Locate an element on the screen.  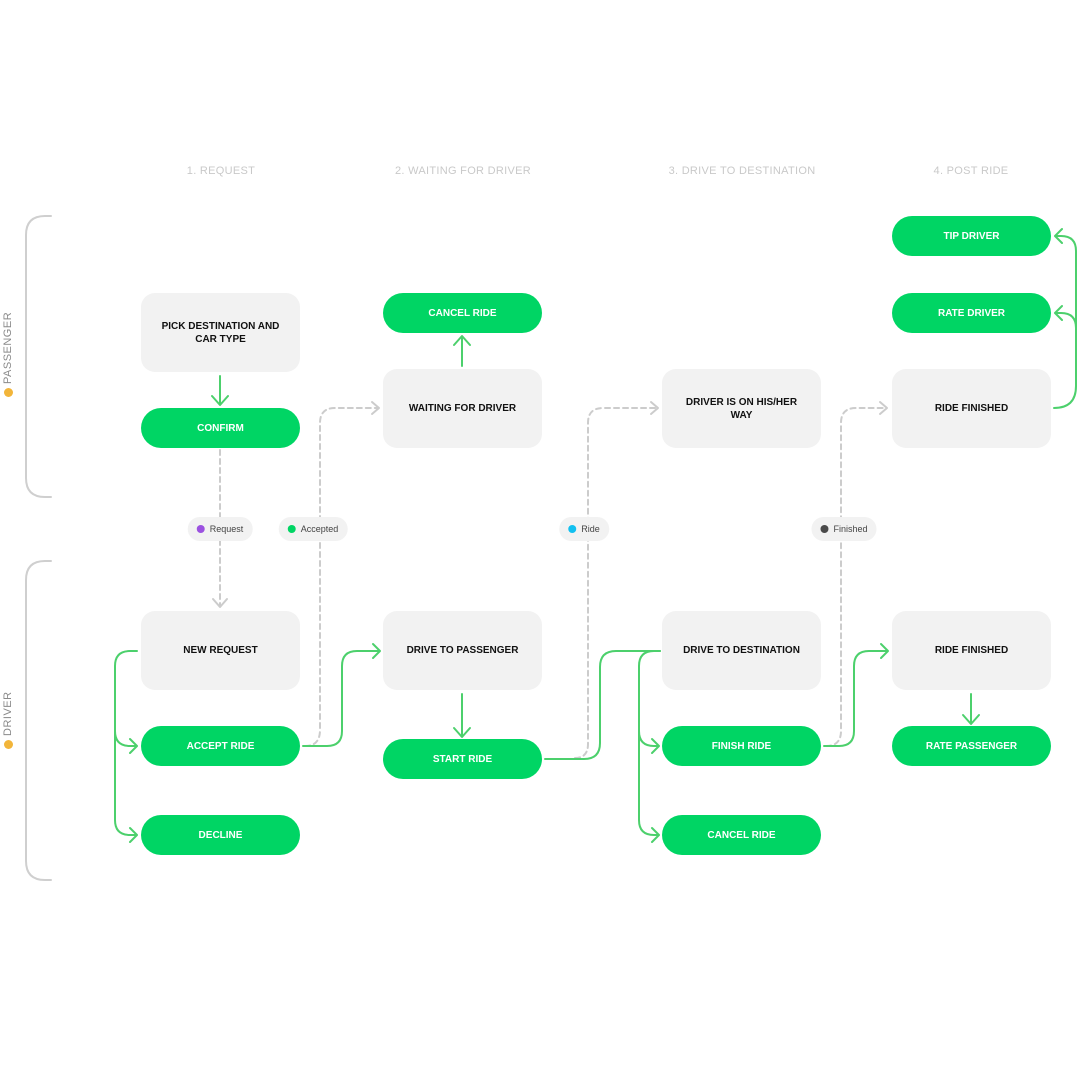
request-dot-icon is located at coordinates (200, 529).